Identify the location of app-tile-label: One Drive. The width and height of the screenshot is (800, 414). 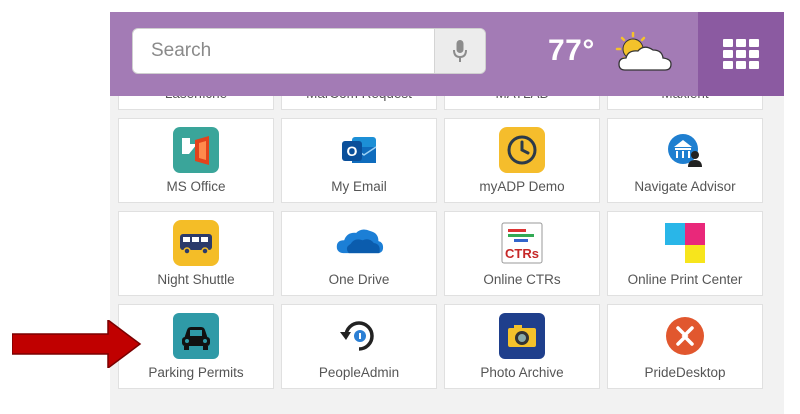
(359, 279).